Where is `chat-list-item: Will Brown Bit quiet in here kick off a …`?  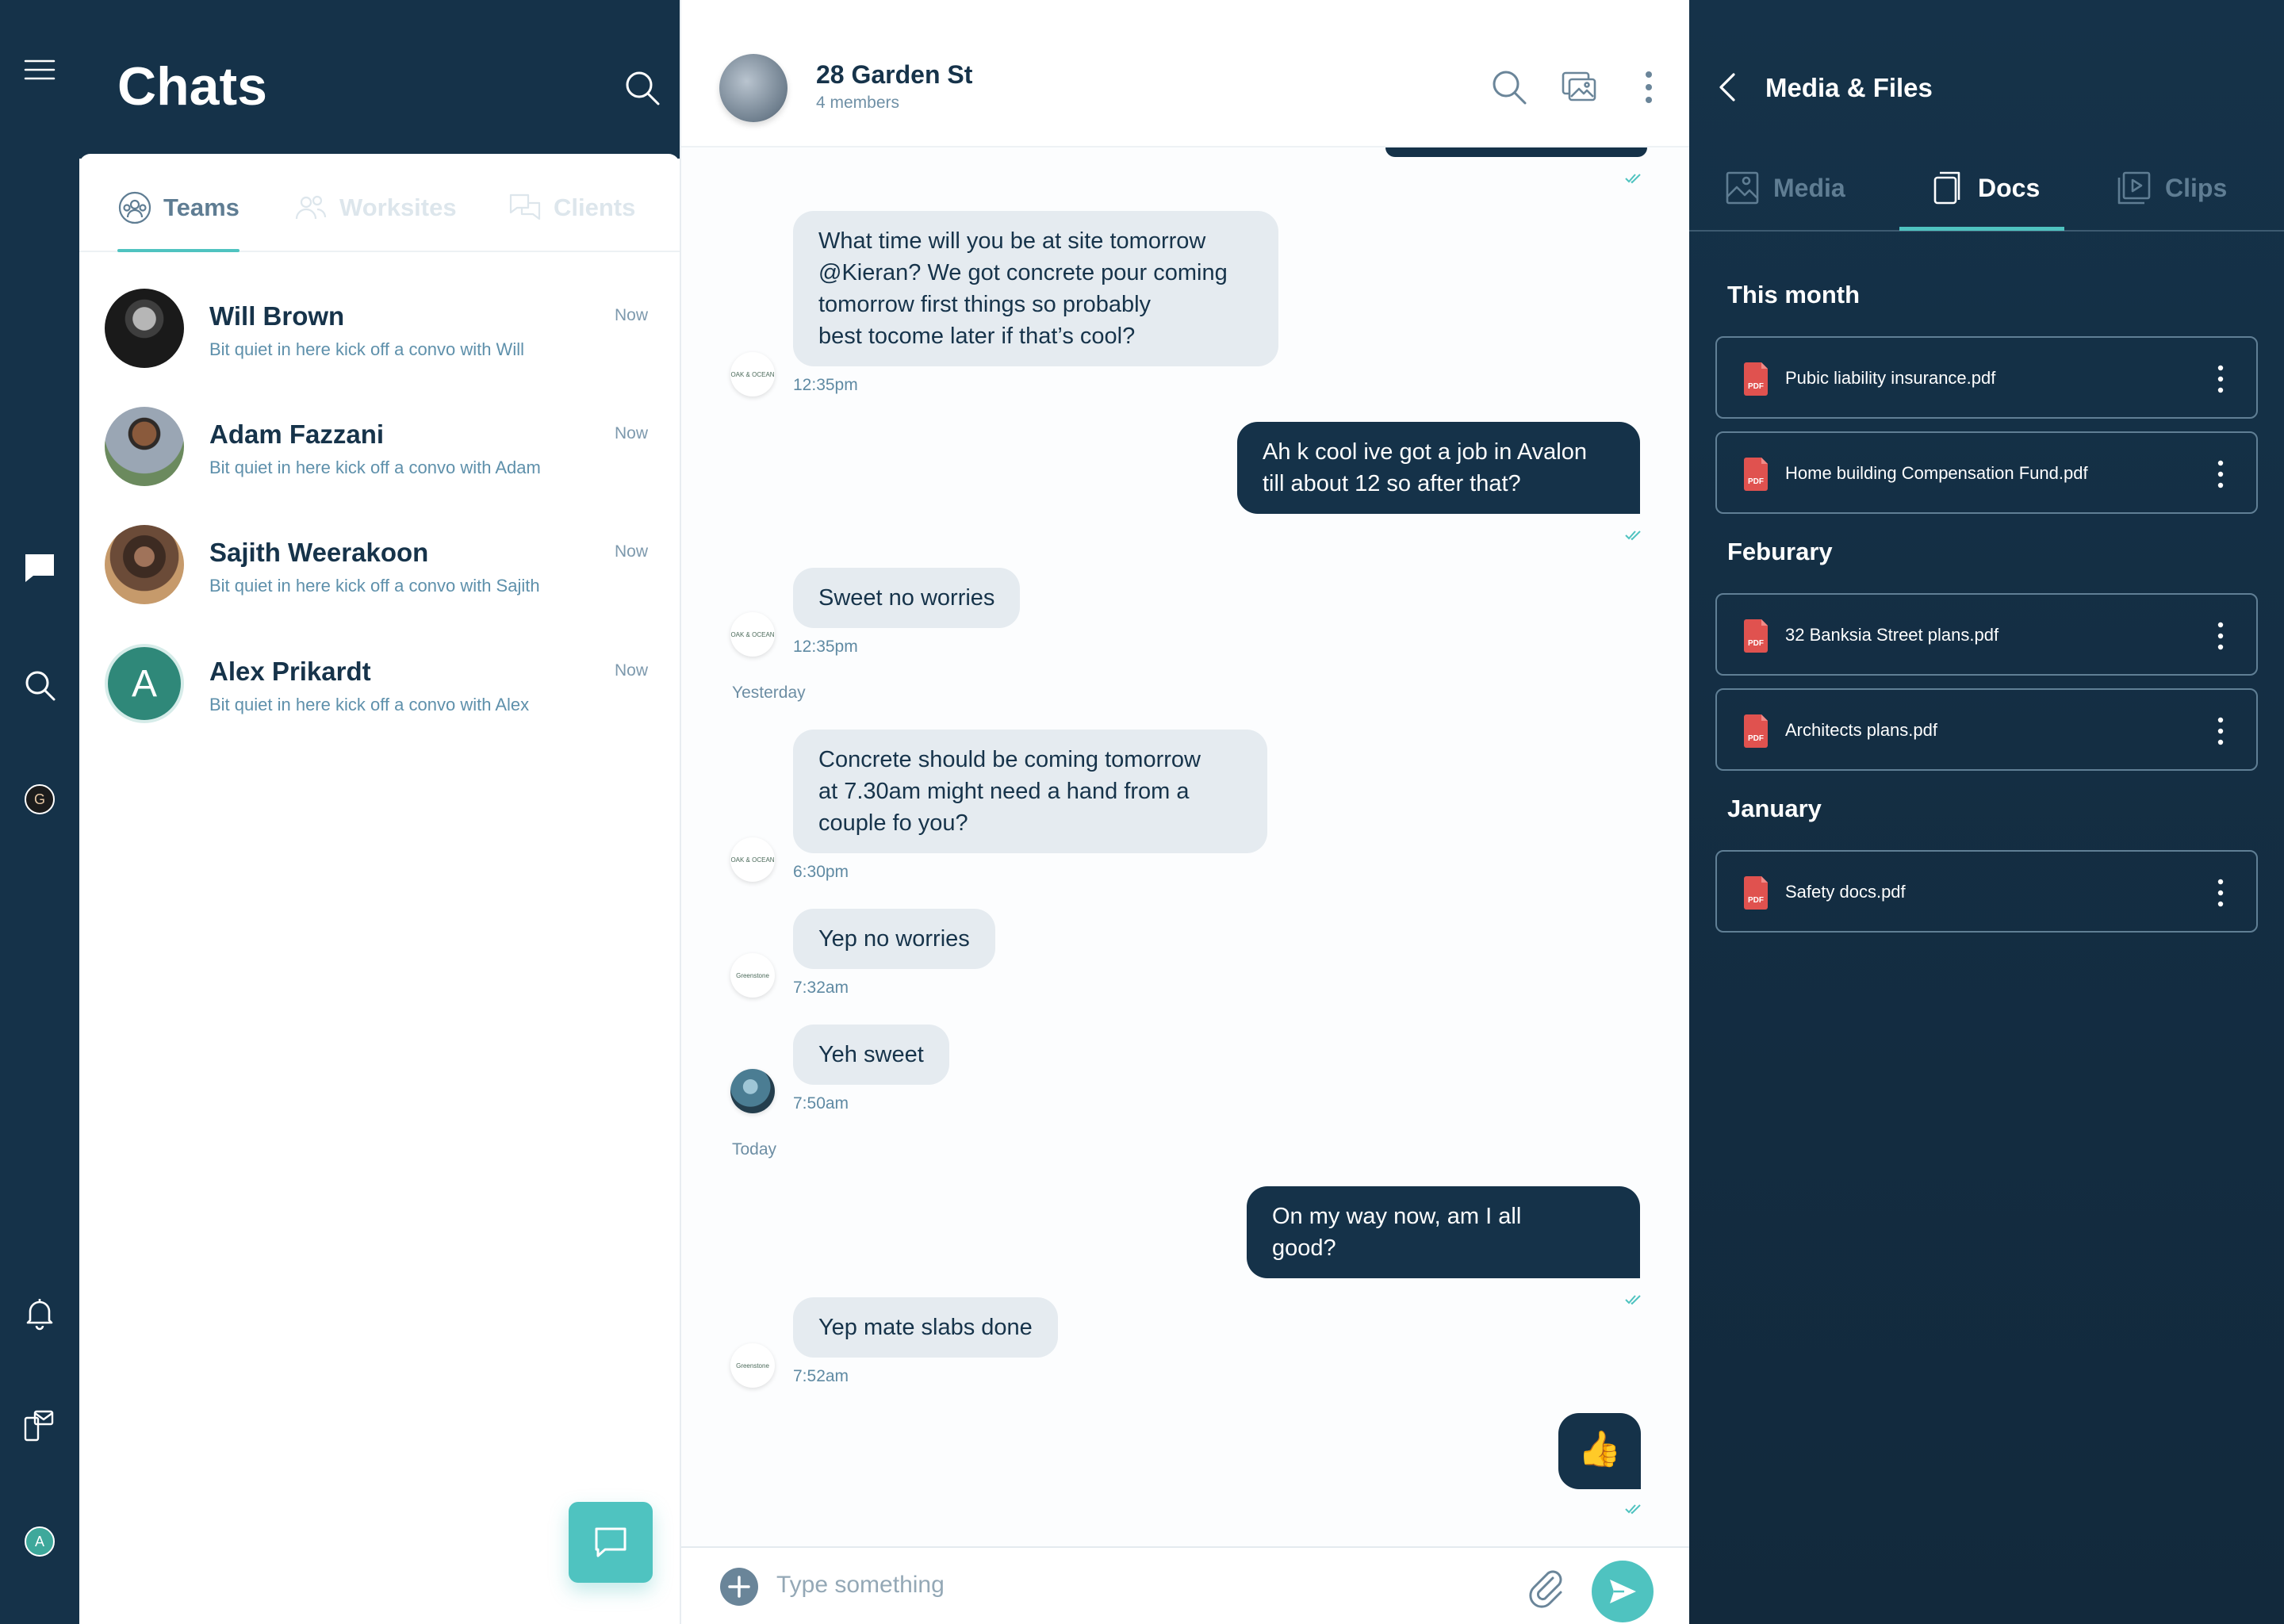 chat-list-item: Will Brown Bit quiet in here kick off a … is located at coordinates (379, 344).